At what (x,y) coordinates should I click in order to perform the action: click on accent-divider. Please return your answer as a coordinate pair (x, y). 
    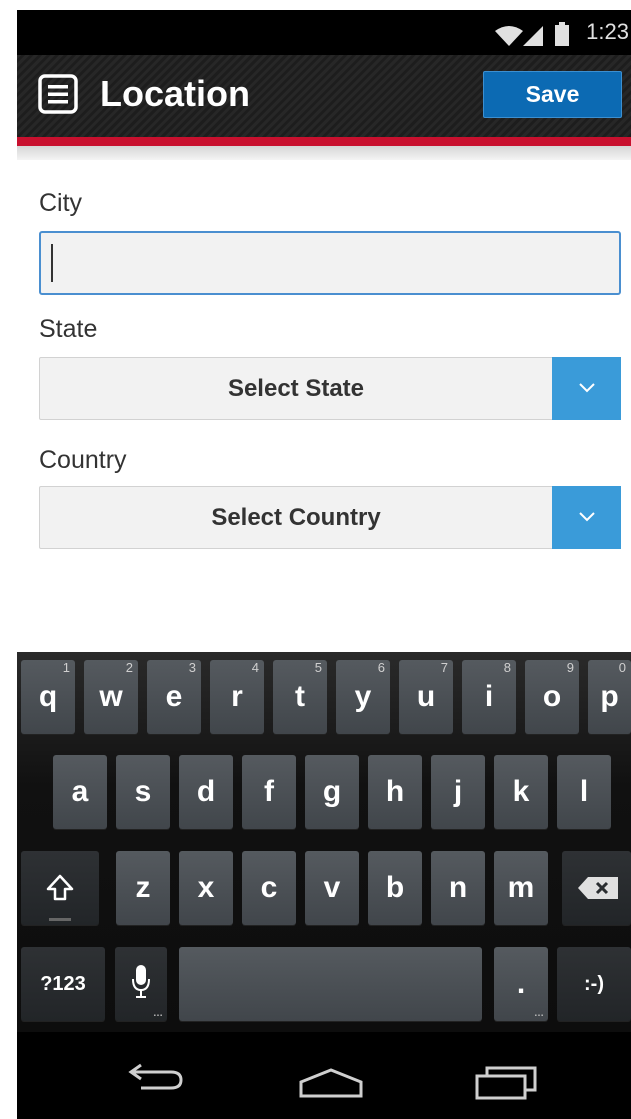
    Looking at the image, I should click on (324, 141).